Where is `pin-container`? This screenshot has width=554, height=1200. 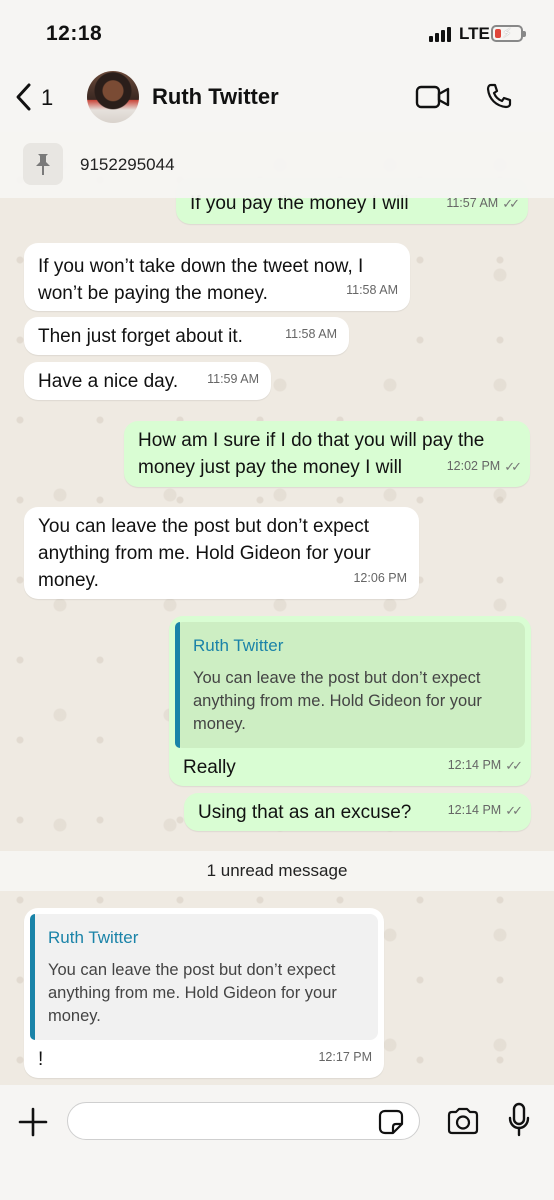
pin-container is located at coordinates (43, 164).